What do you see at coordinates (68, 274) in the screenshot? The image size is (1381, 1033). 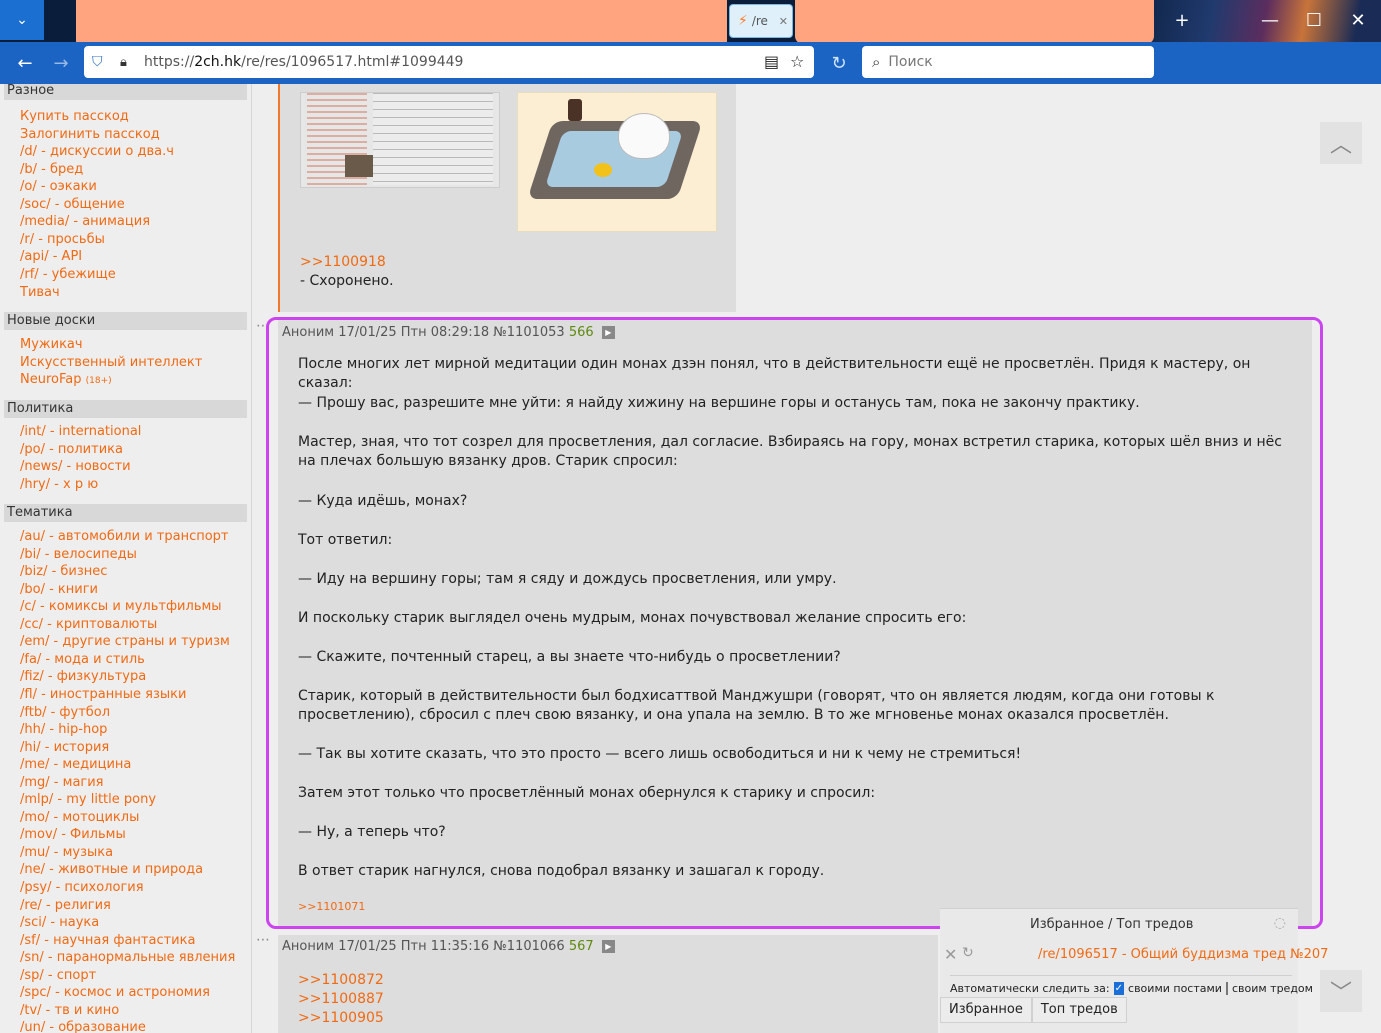 I see `sidebar-link: /rf/ - убежище` at bounding box center [68, 274].